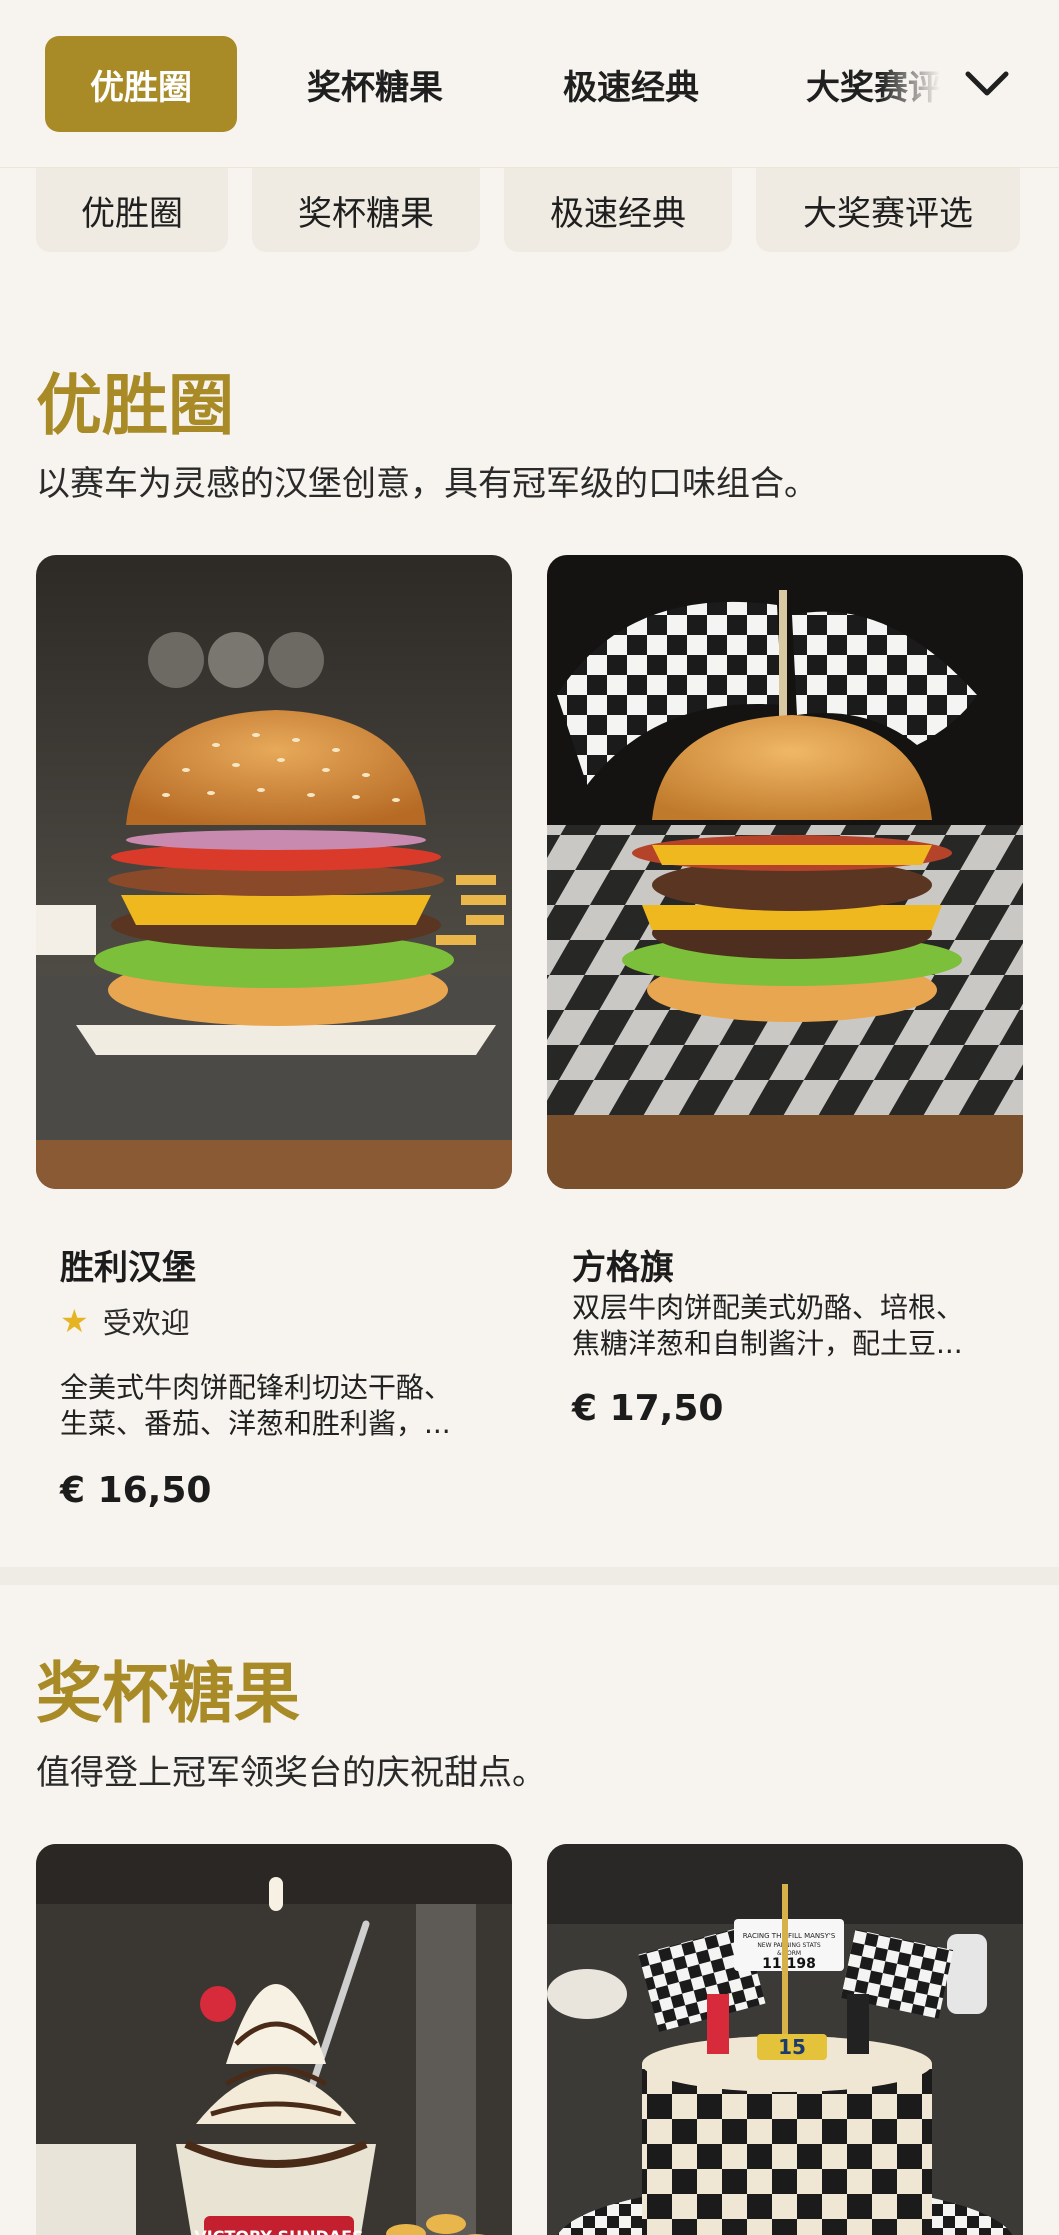  What do you see at coordinates (168, 1693) in the screenshot?
I see `section-title: 奖杯糖果` at bounding box center [168, 1693].